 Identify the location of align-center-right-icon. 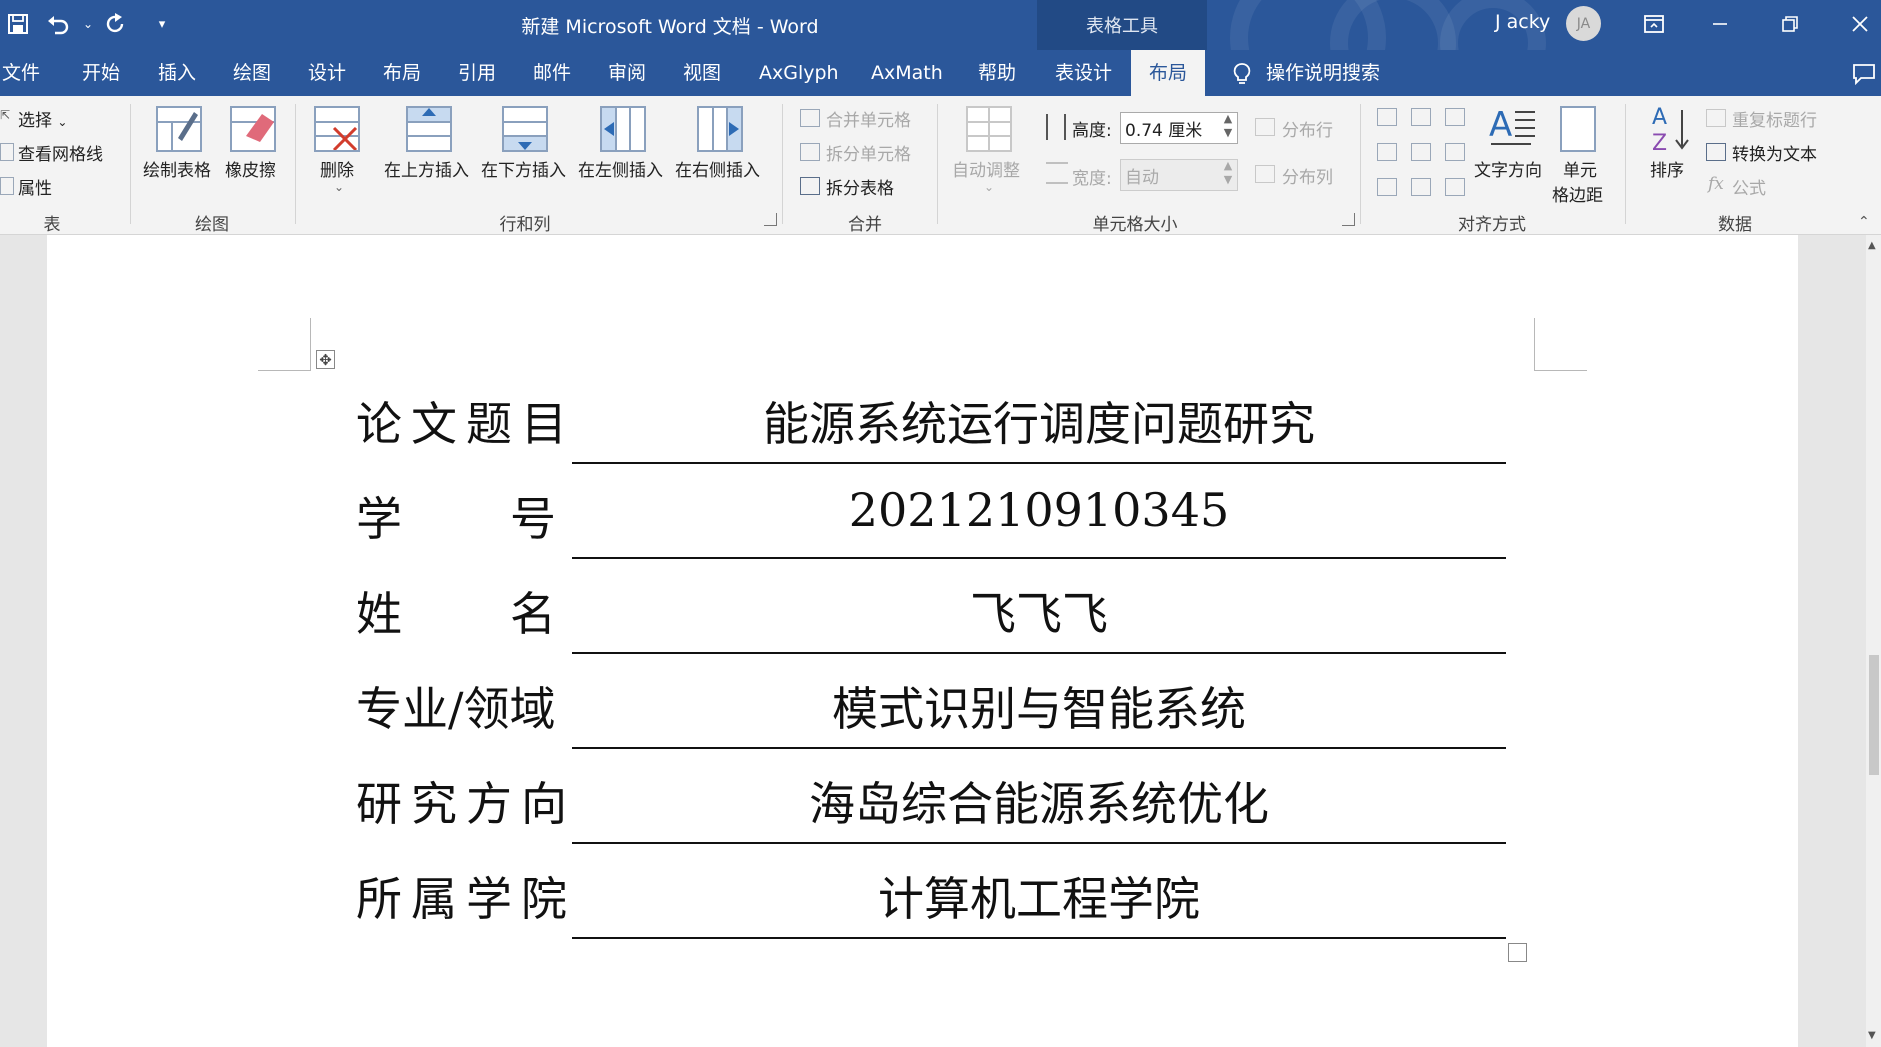
(1455, 152).